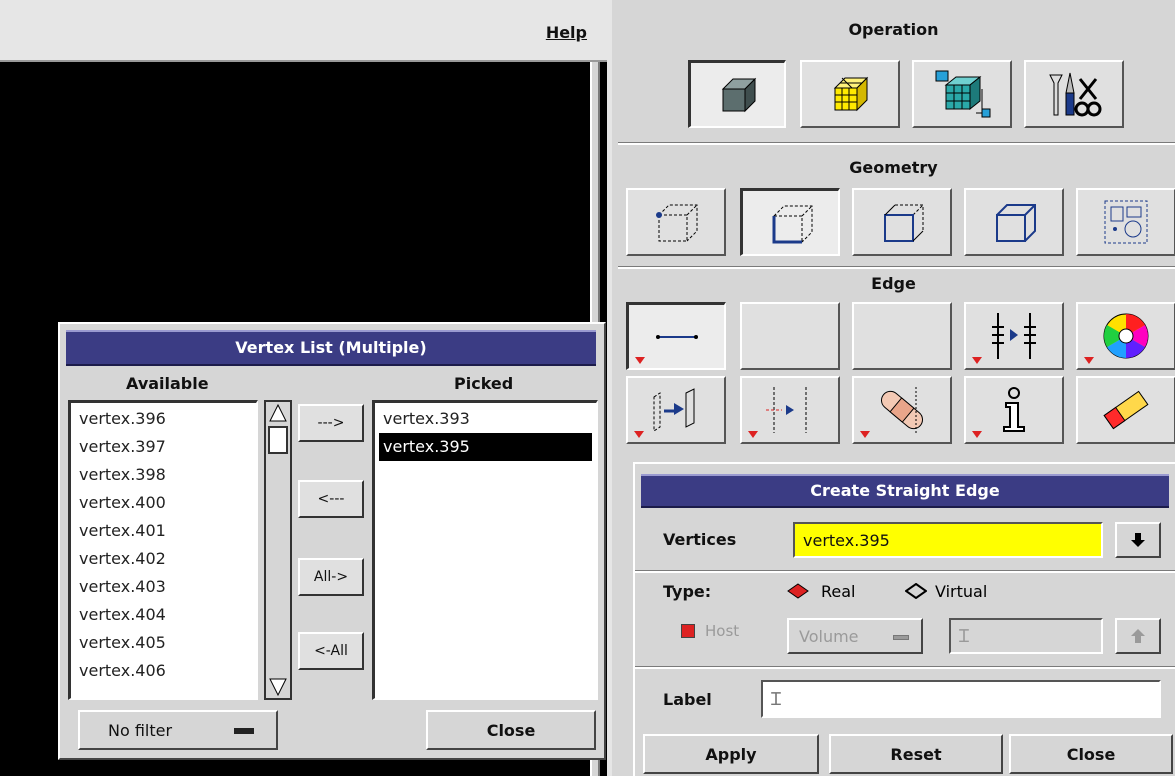 This screenshot has width=1175, height=776. I want to click on op-mesh-button, so click(850, 94).